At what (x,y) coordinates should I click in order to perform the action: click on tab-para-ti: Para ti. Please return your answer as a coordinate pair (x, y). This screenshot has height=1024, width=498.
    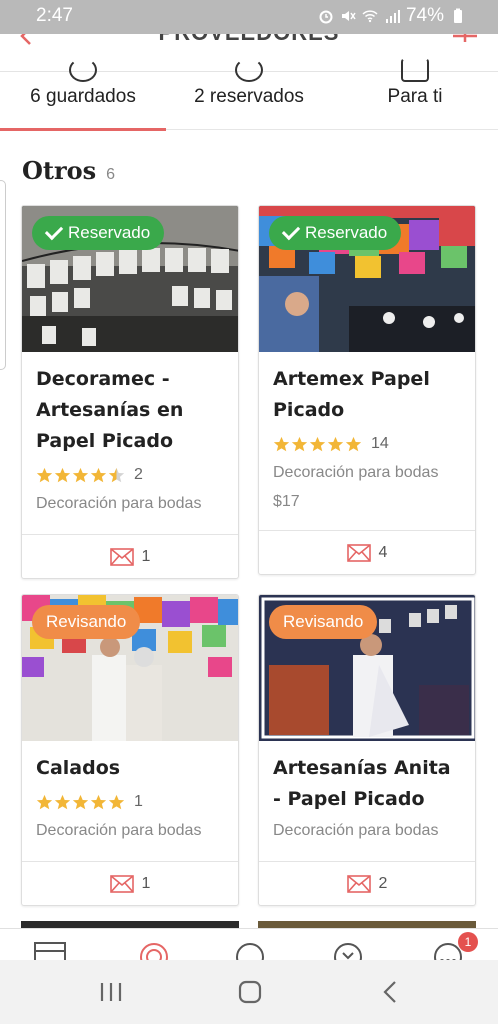
    Looking at the image, I should click on (415, 94).